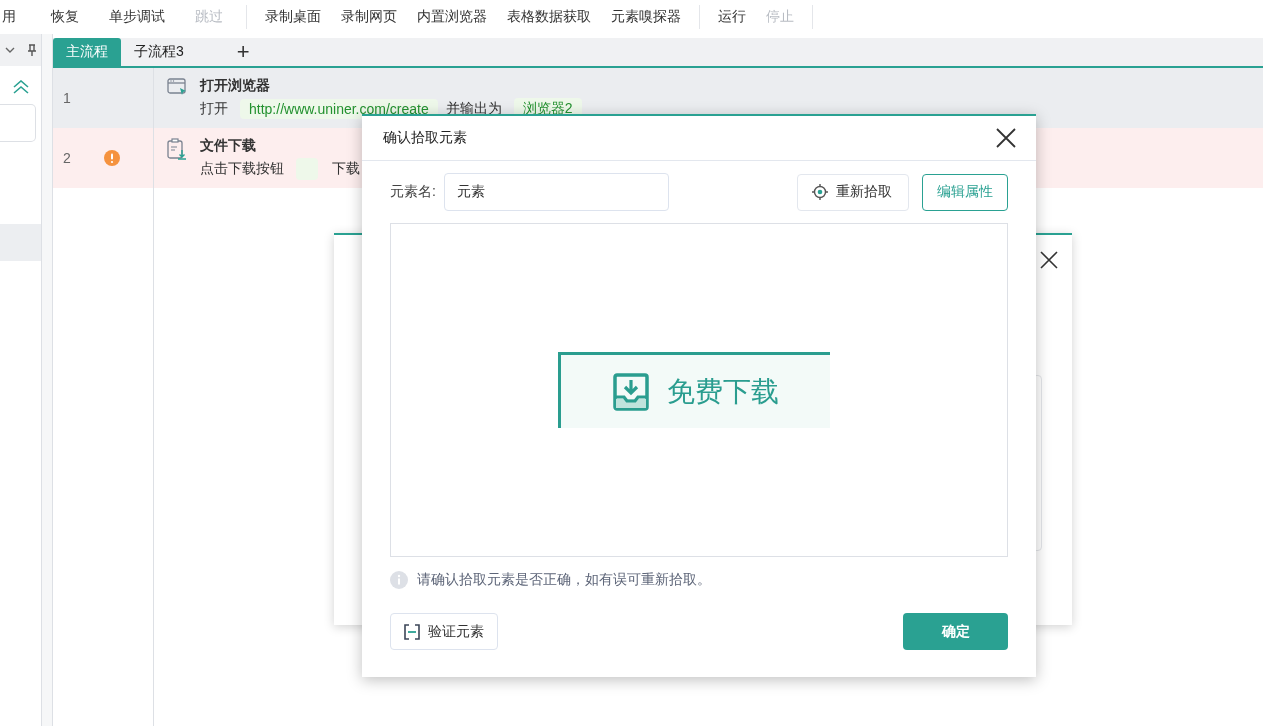 This screenshot has width=1263, height=726. I want to click on toolbar-button: 恢复, so click(65, 17).